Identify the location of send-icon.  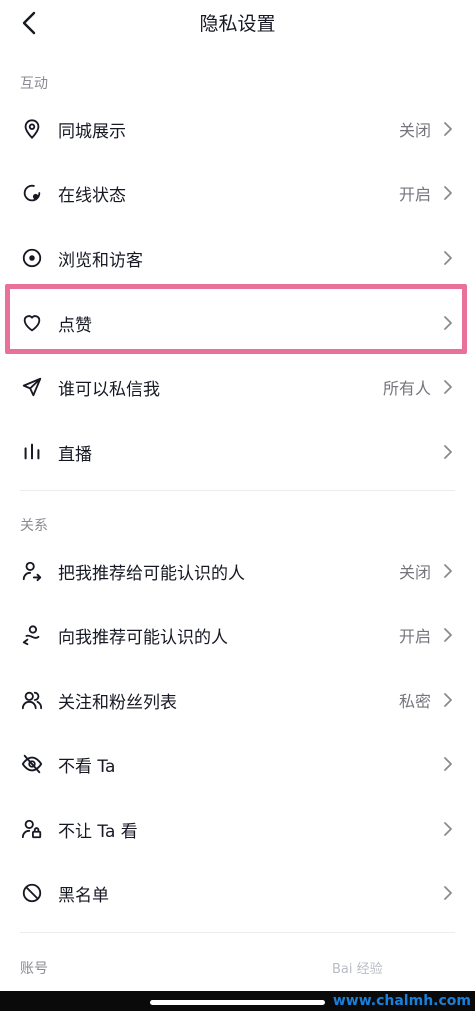
(32, 387).